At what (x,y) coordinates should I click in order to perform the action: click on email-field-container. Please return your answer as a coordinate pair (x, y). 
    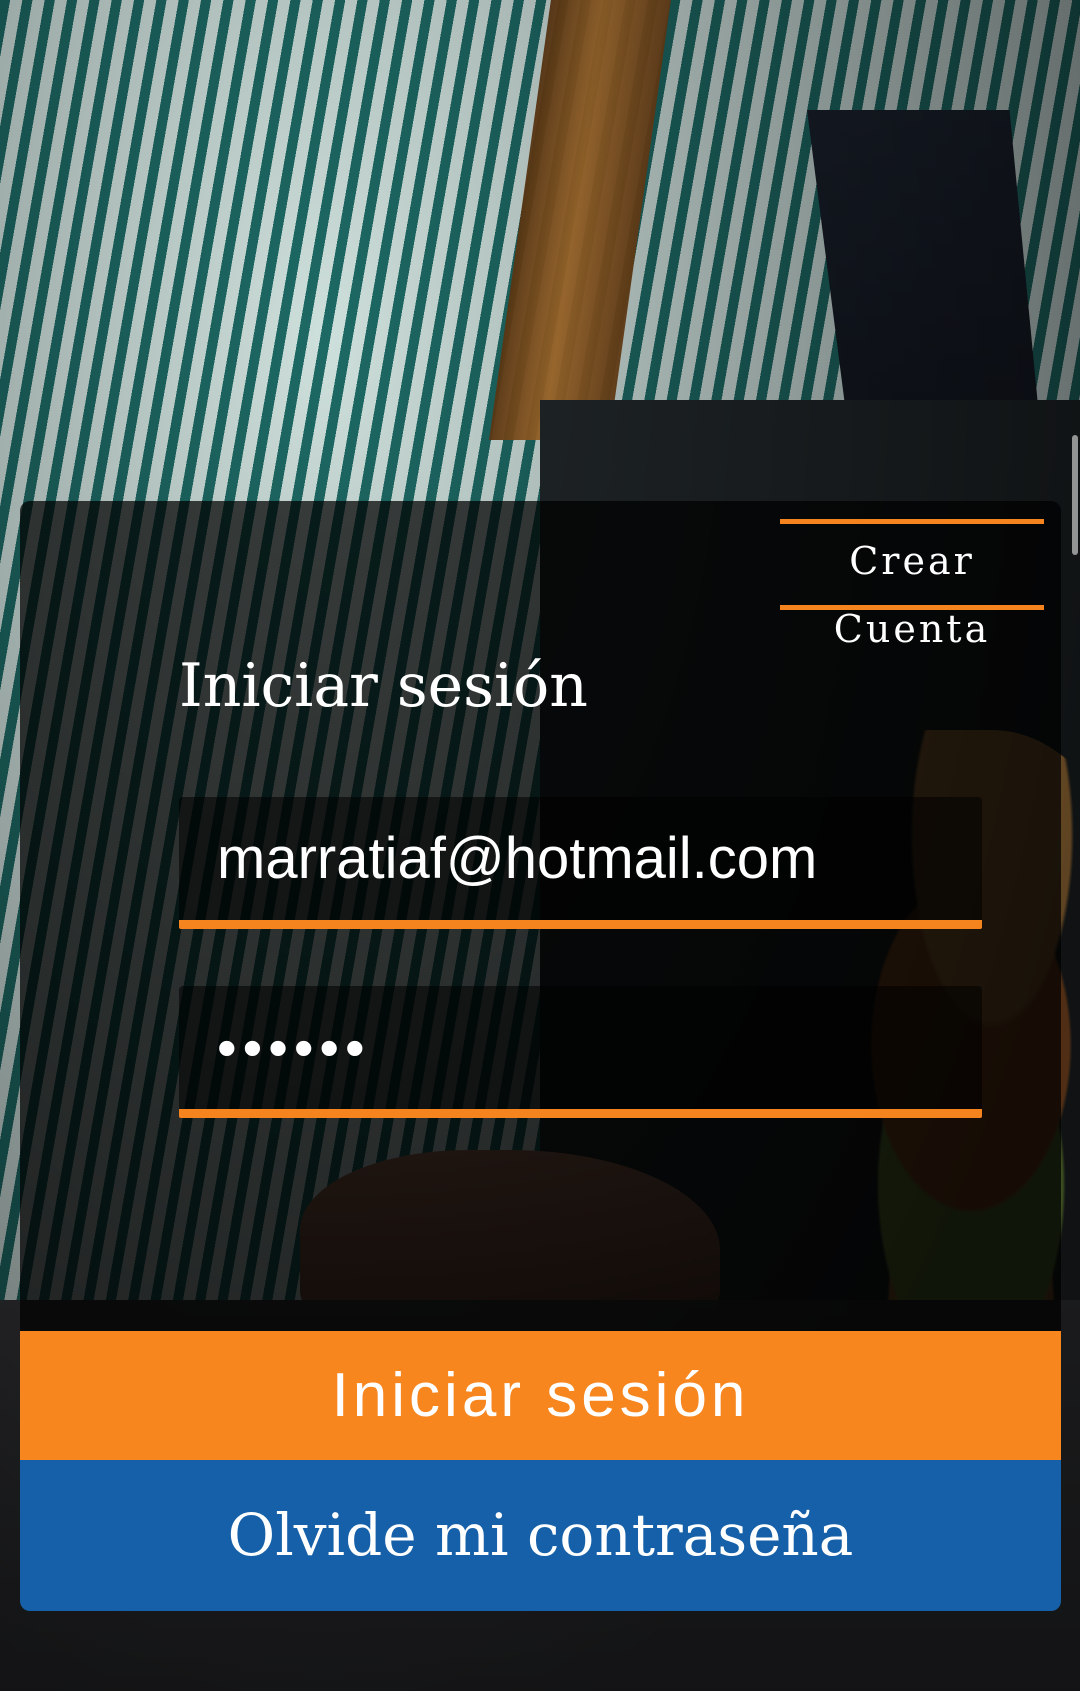
    Looking at the image, I should click on (580, 863).